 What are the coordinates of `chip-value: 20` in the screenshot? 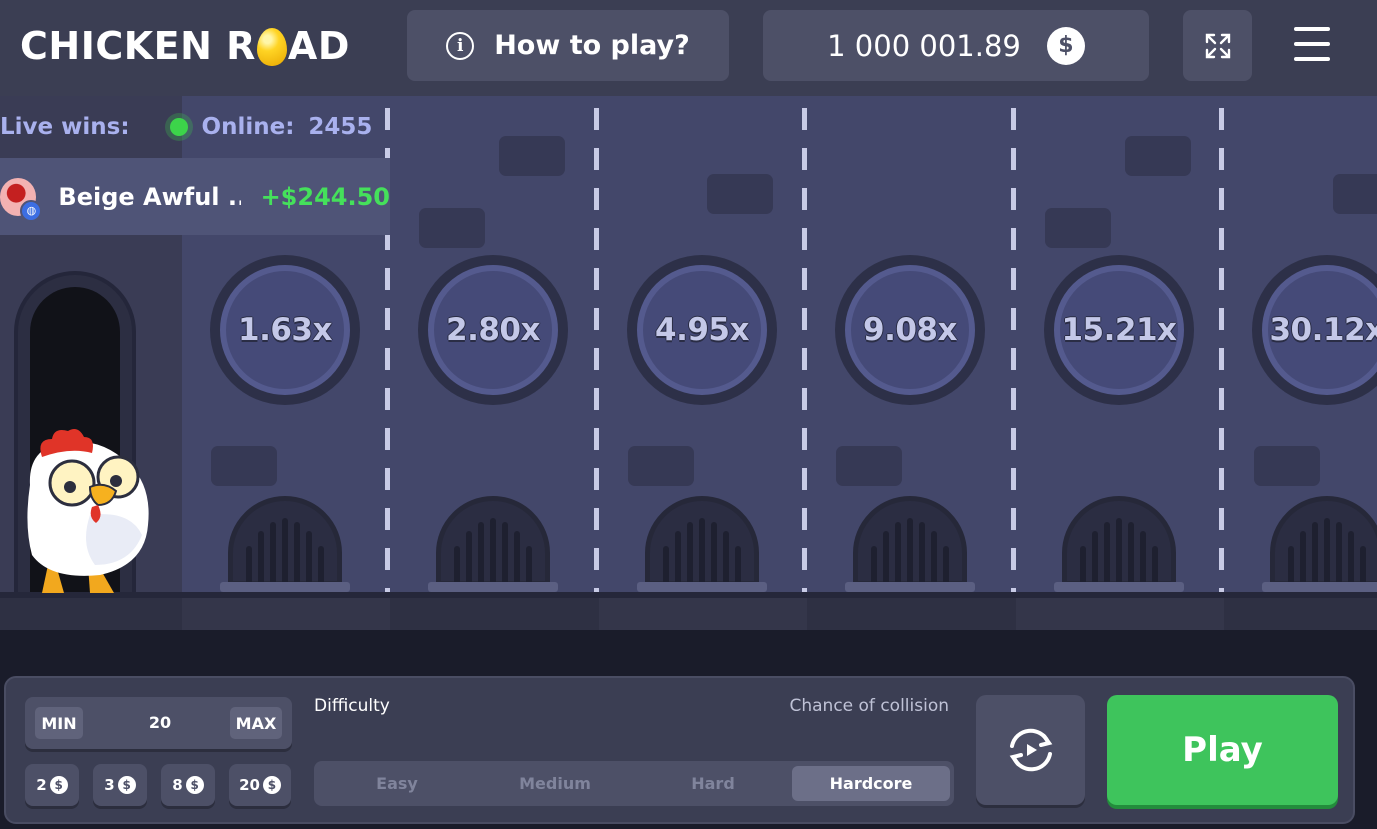 It's located at (249, 785).